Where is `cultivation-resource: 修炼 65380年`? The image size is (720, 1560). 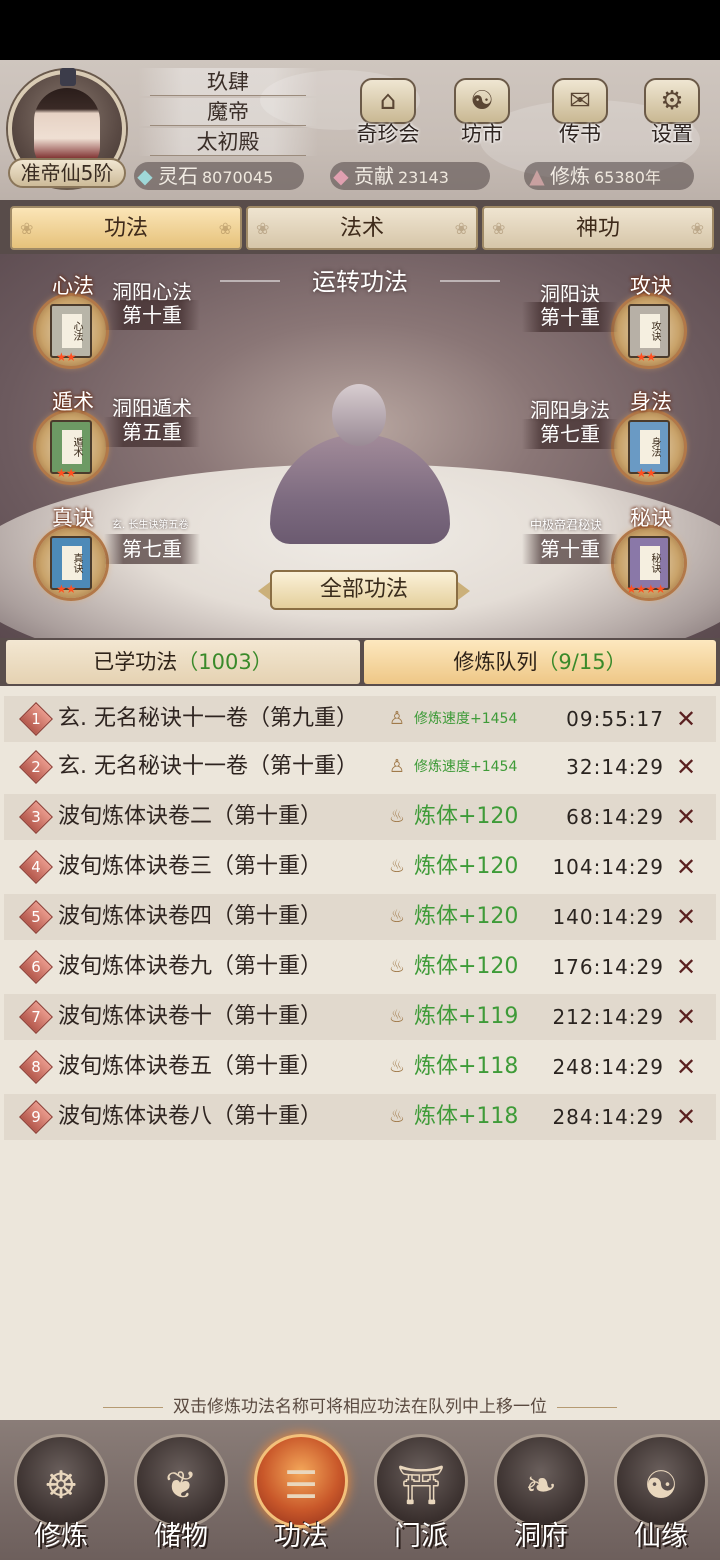 cultivation-resource: 修炼 65380年 is located at coordinates (605, 176).